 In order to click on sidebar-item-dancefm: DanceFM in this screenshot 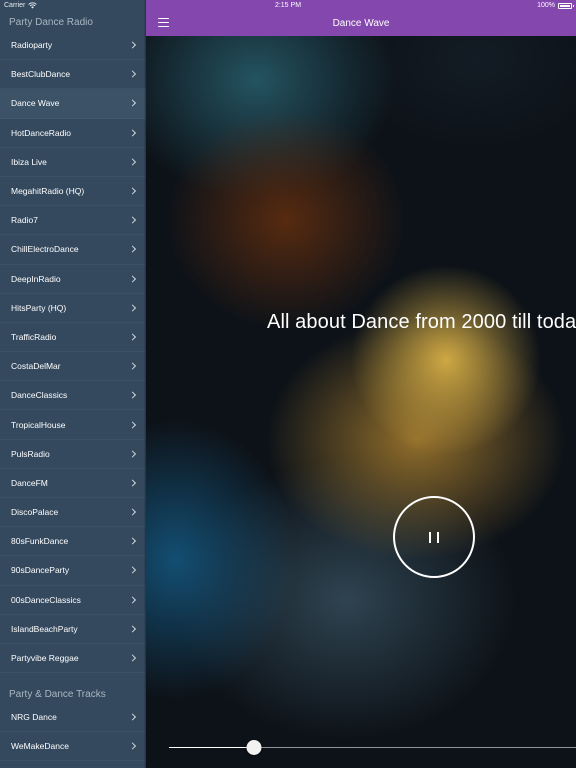, I will do `click(73, 483)`.